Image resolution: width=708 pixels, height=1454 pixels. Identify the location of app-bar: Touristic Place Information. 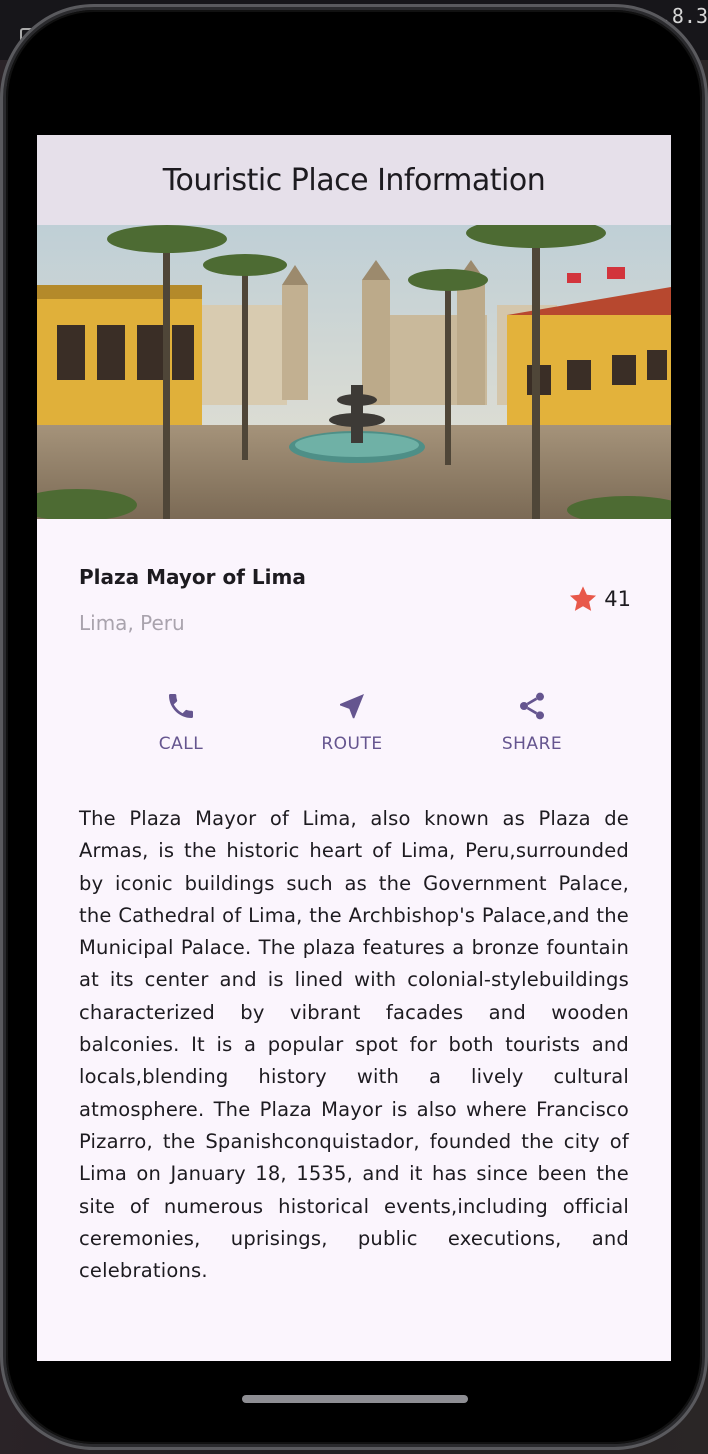
(354, 180).